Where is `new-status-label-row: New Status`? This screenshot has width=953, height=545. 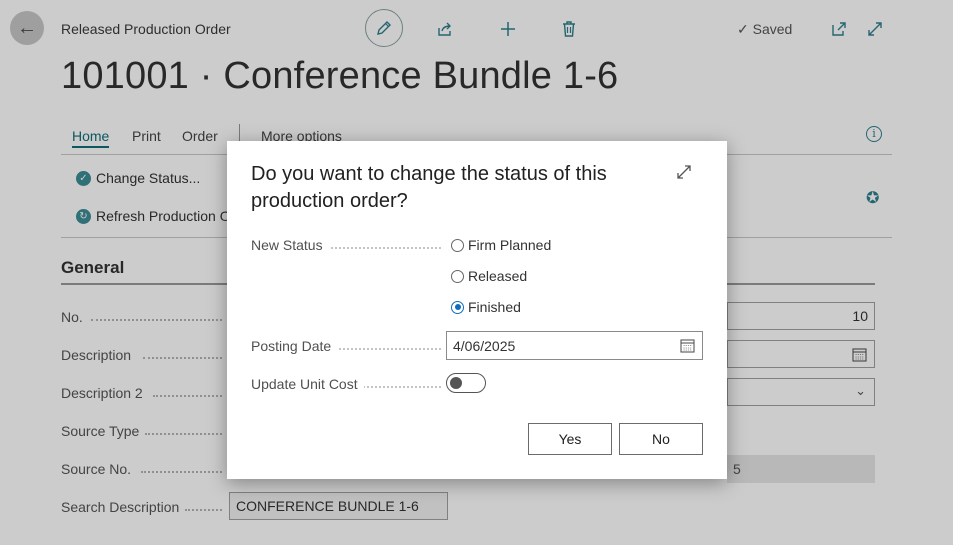 new-status-label-row: New Status is located at coordinates (346, 245).